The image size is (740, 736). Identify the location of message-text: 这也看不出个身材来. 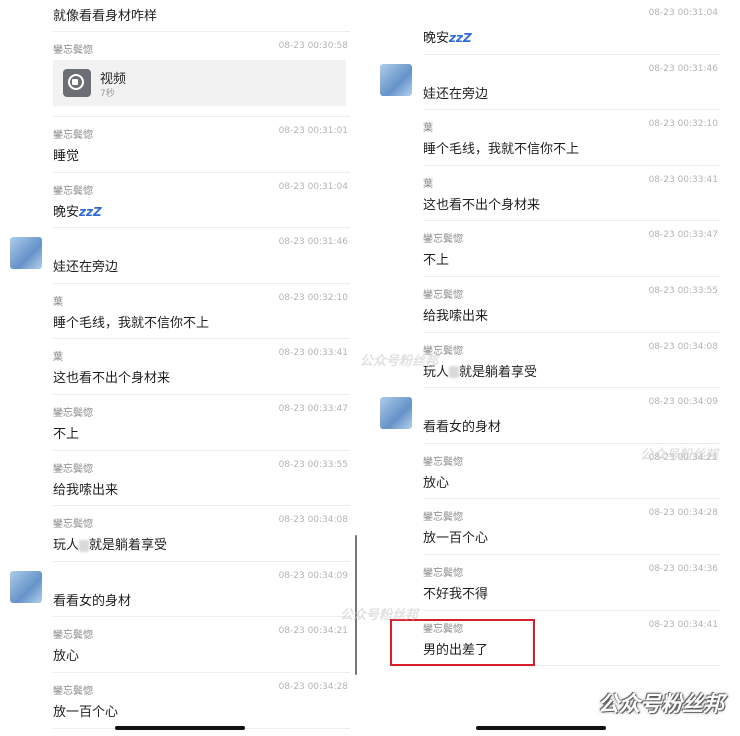
(111, 376).